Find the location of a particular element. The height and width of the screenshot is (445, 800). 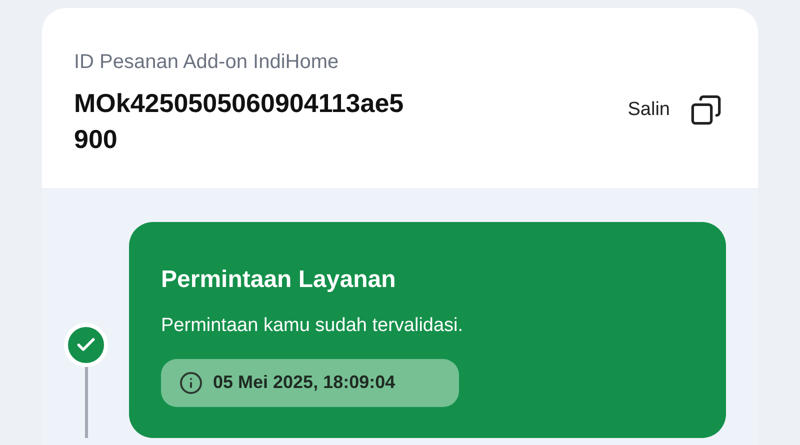

step-description: Permintaan kamu sudah tervalidasi. is located at coordinates (312, 326).